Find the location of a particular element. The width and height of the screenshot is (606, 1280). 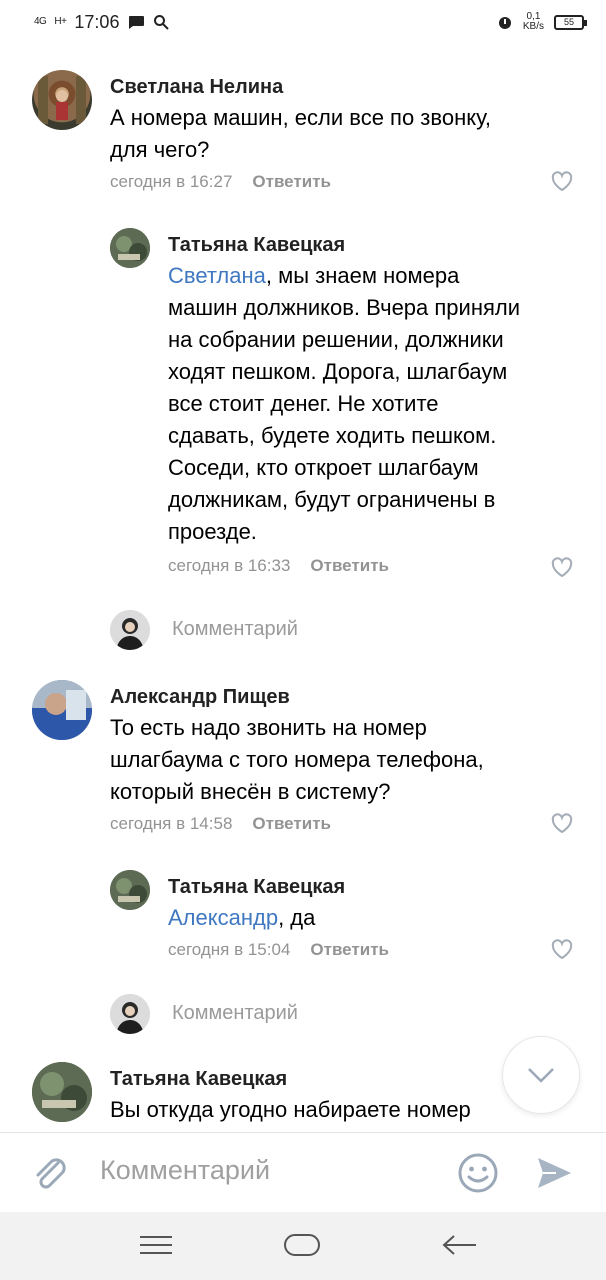

comment-text: Вы откуда угодно набираете номер is located at coordinates (290, 1109).